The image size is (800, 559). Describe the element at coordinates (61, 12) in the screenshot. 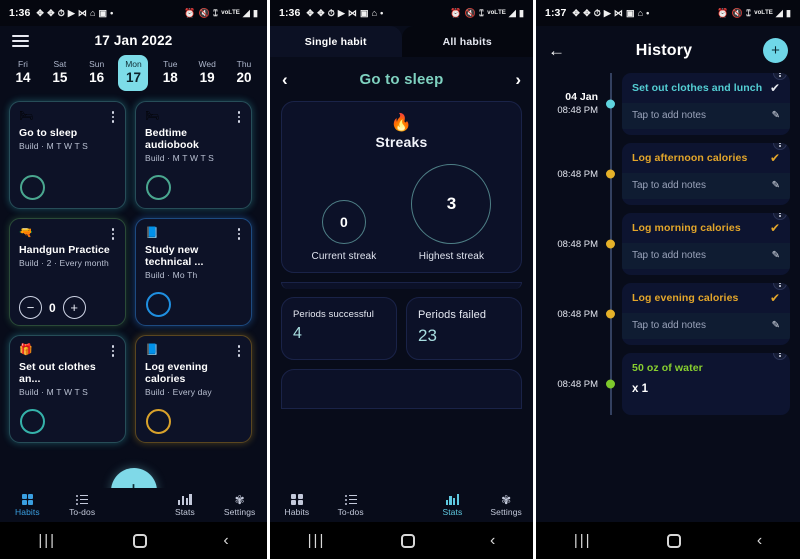

I see `alarm-icon: ⏱` at that location.